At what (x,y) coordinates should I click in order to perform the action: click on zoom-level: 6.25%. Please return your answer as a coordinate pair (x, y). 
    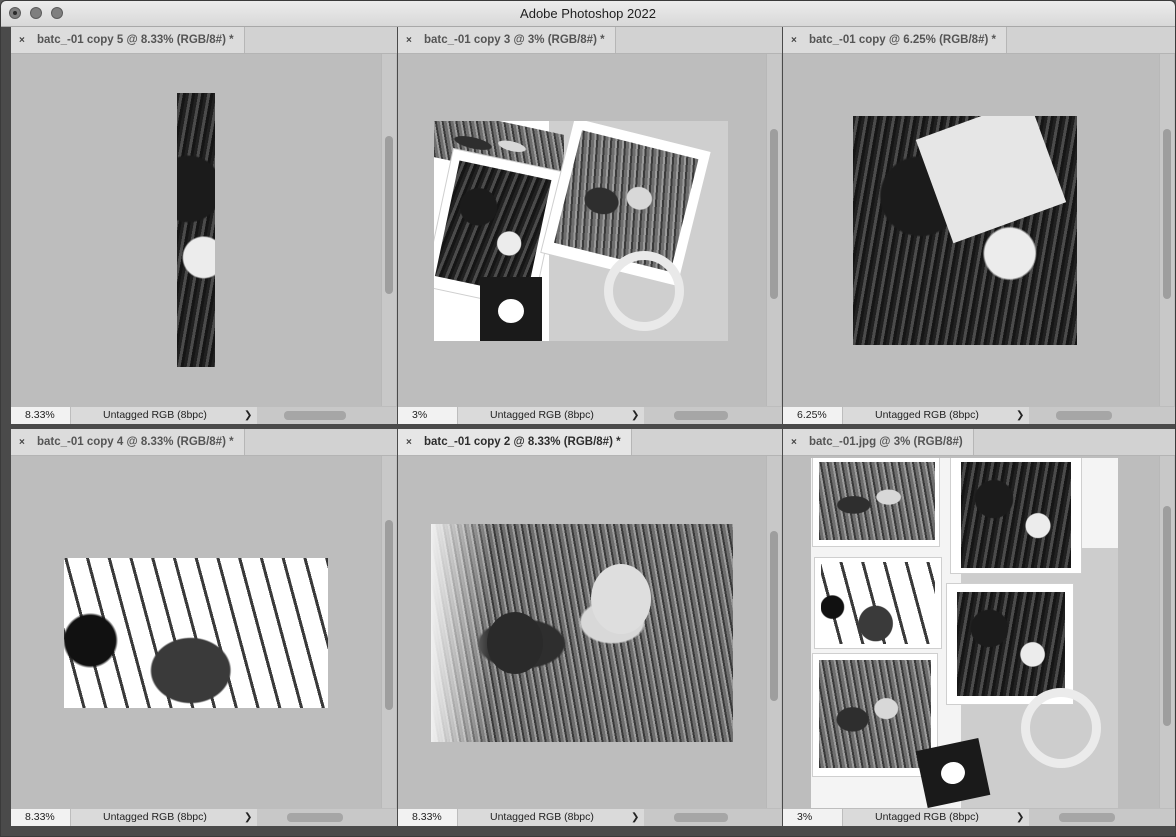
    Looking at the image, I should click on (813, 415).